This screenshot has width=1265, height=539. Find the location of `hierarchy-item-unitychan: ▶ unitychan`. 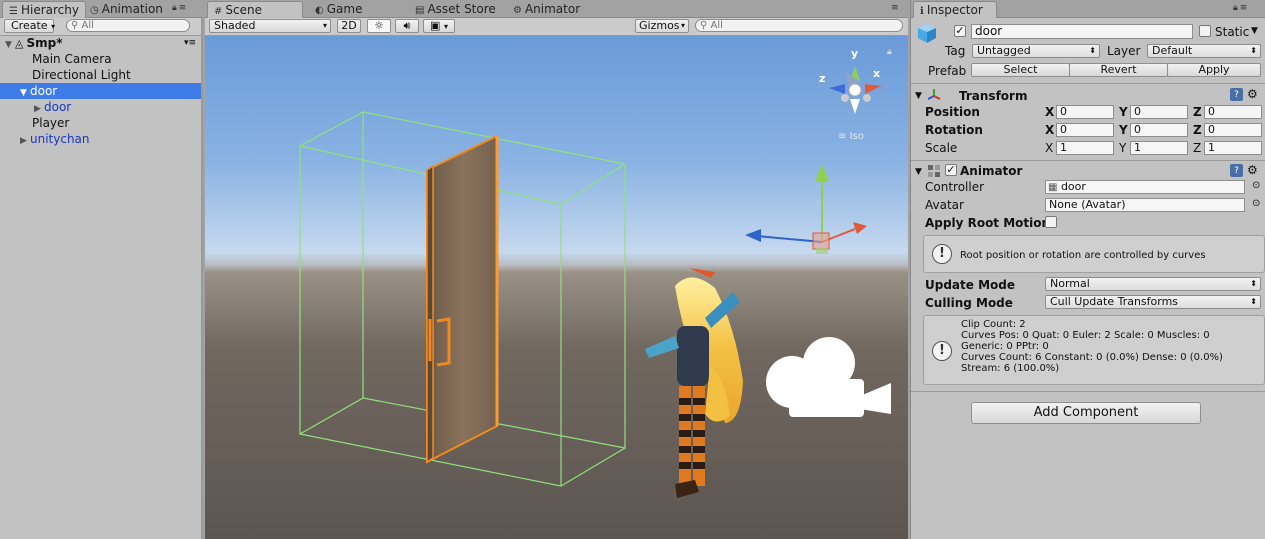

hierarchy-item-unitychan: ▶ unitychan is located at coordinates (100, 139).